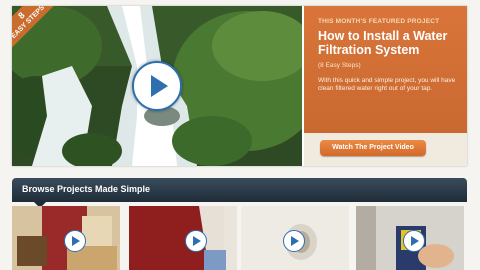 This screenshot has height=270, width=480. I want to click on thumbnail-drywall, so click(295, 238).